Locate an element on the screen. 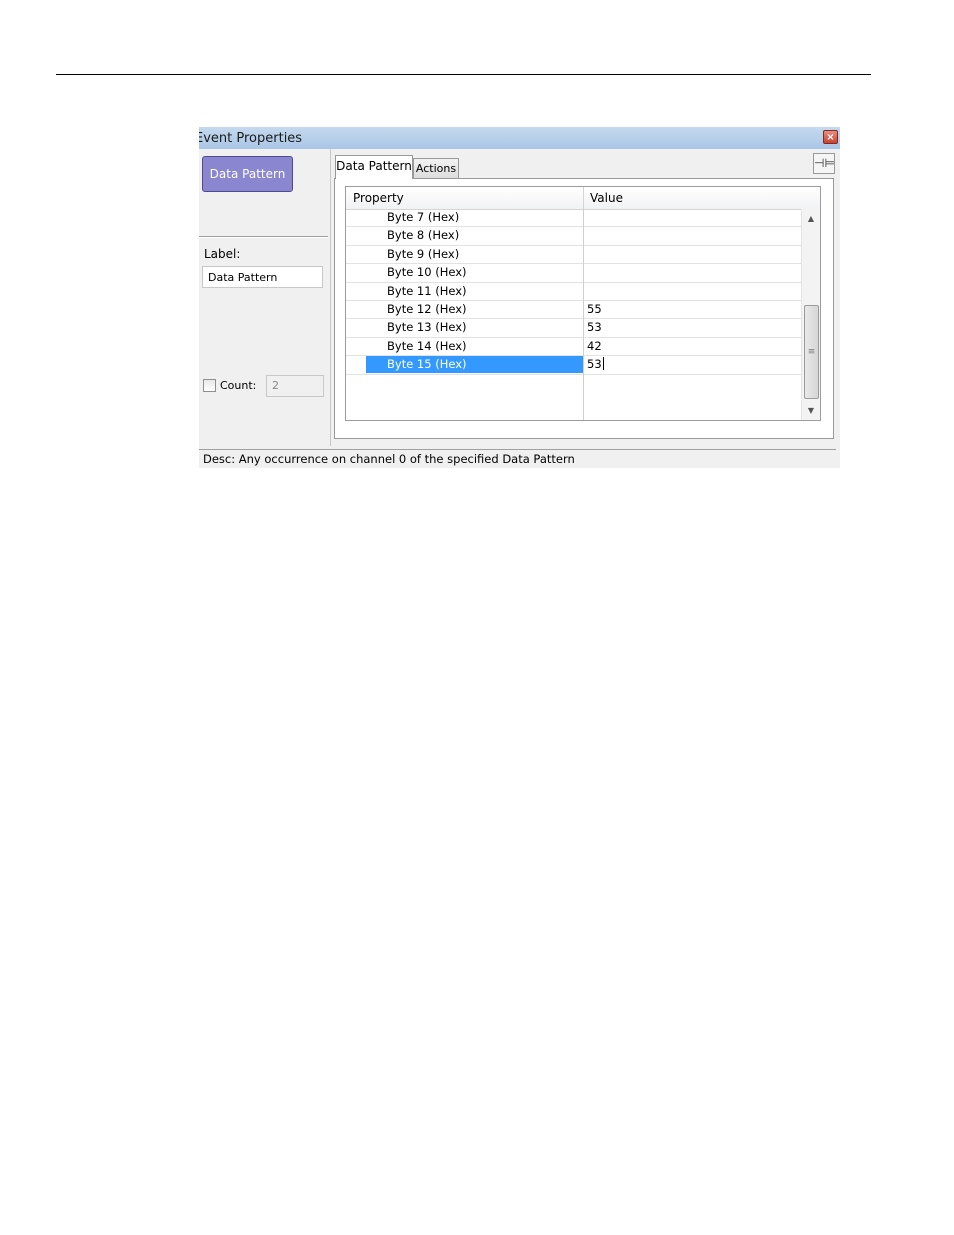 The height and width of the screenshot is (1235, 954). table-row: Byte 14 (Hex) 42 is located at coordinates (573, 347).